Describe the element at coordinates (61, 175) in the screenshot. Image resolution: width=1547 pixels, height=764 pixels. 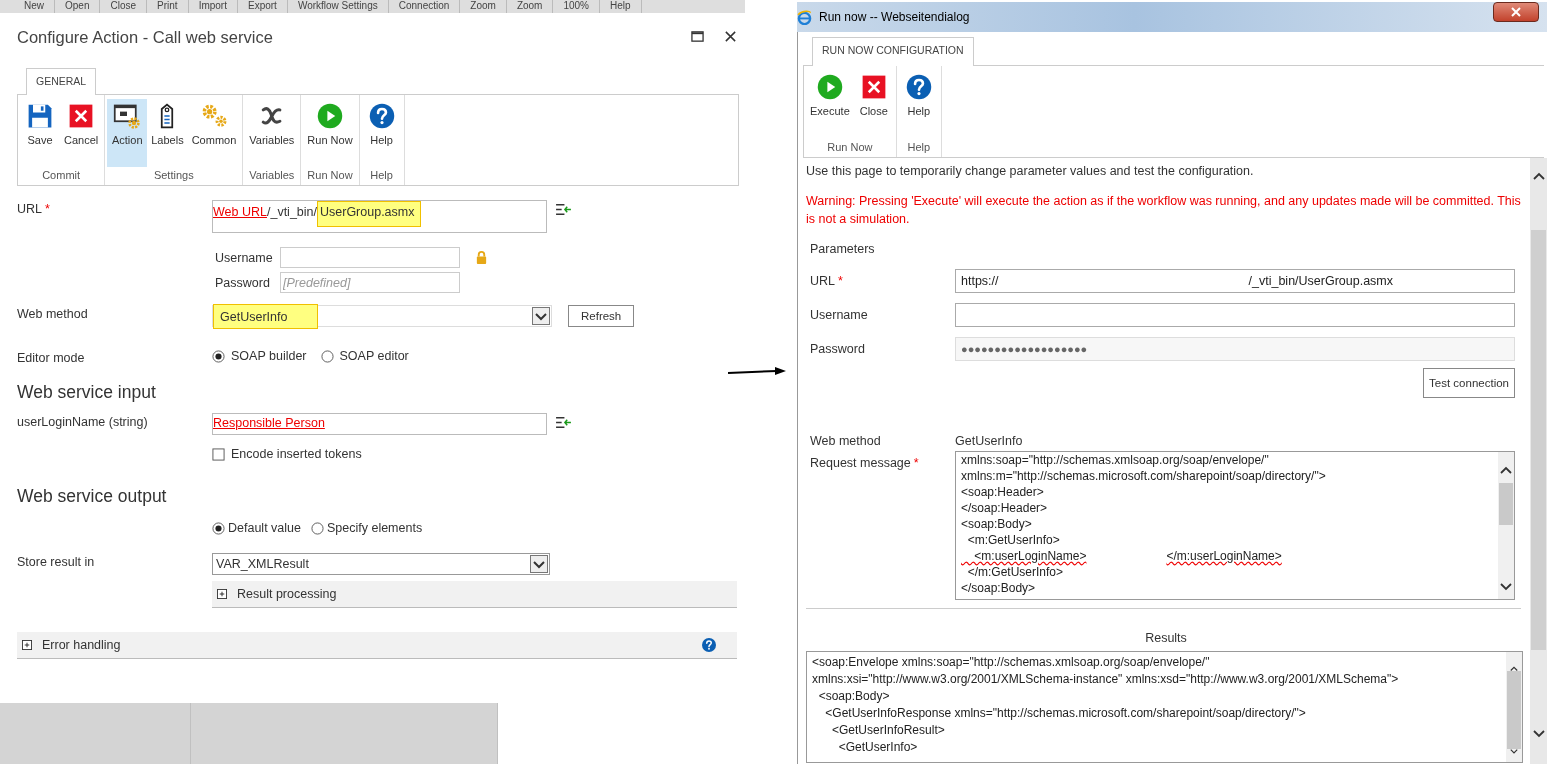
I see `ribbon-group-label: Commit` at that location.